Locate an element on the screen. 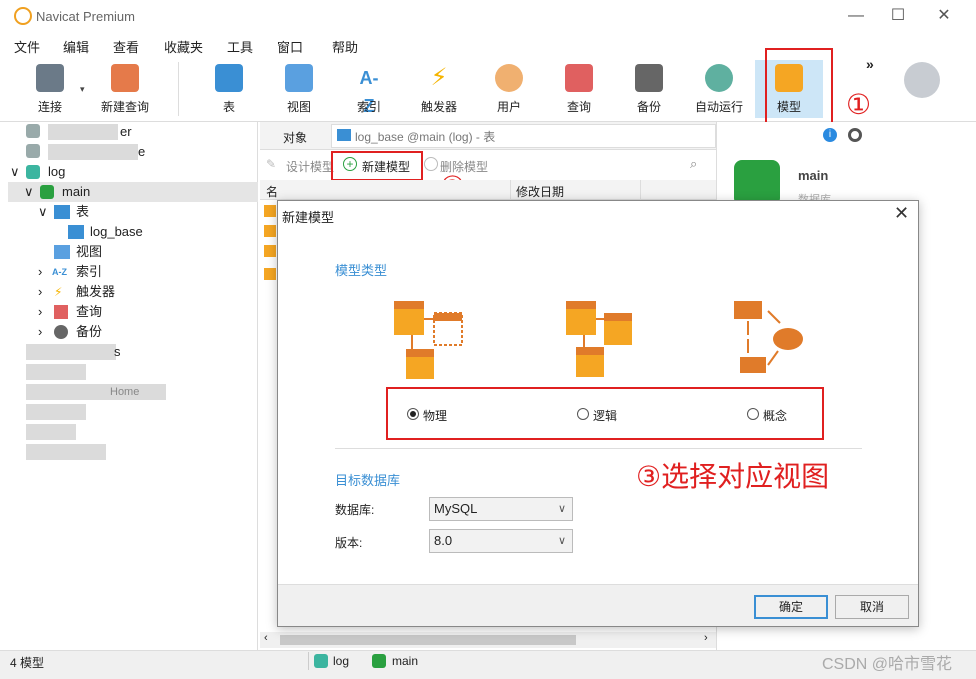  version-select-value: 8.0 is located at coordinates (443, 540).